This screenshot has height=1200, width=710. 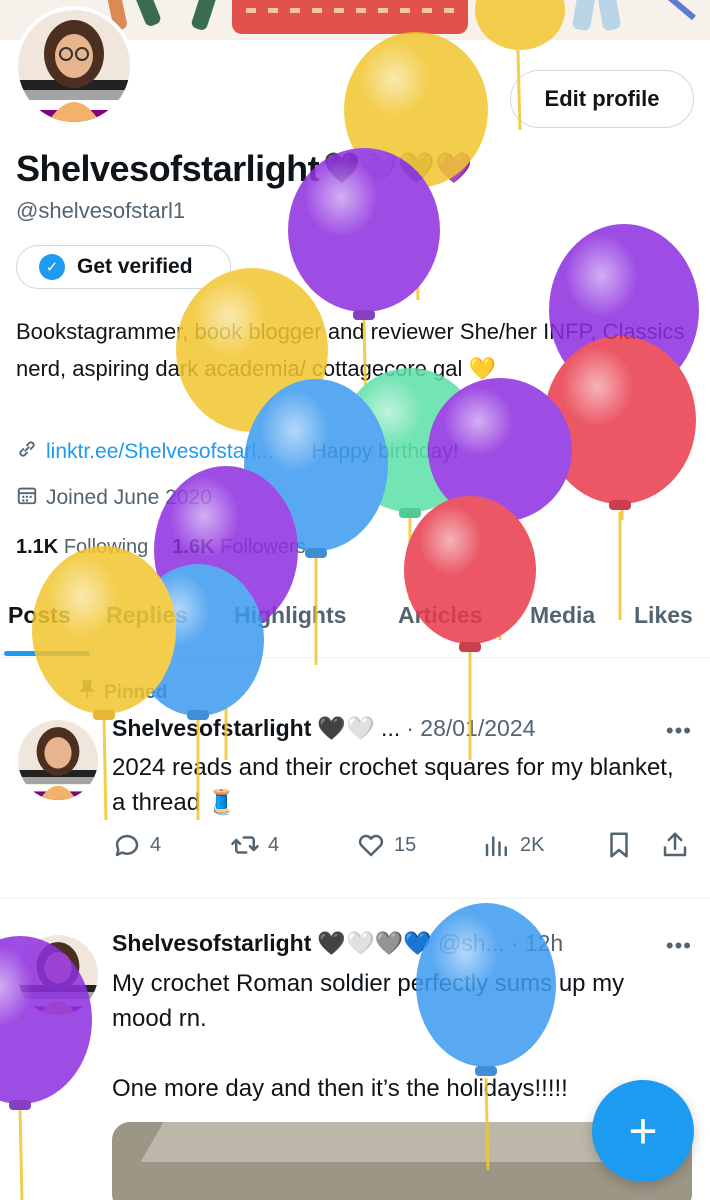 I want to click on post-time: · 12h, so click(x=537, y=943).